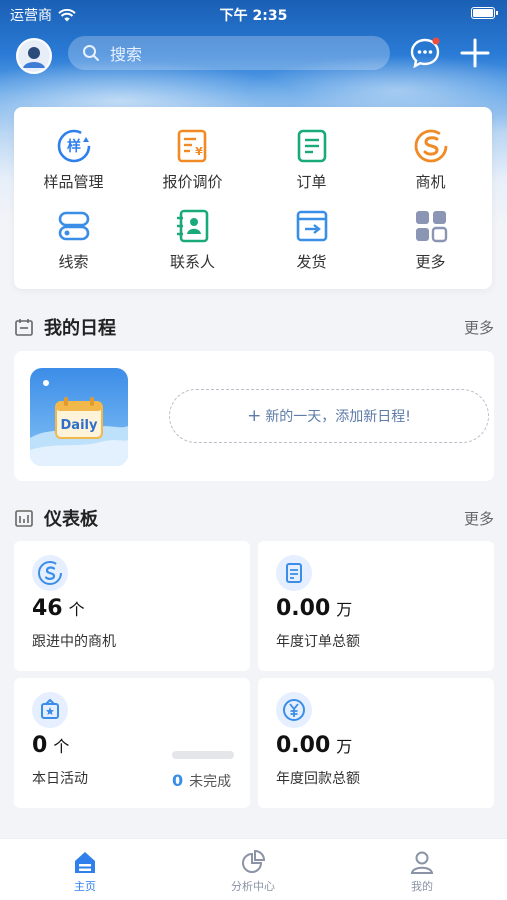 This screenshot has width=507, height=900. Describe the element at coordinates (254, 327) in the screenshot. I see `schedule-header: 我的日程 更多` at that location.